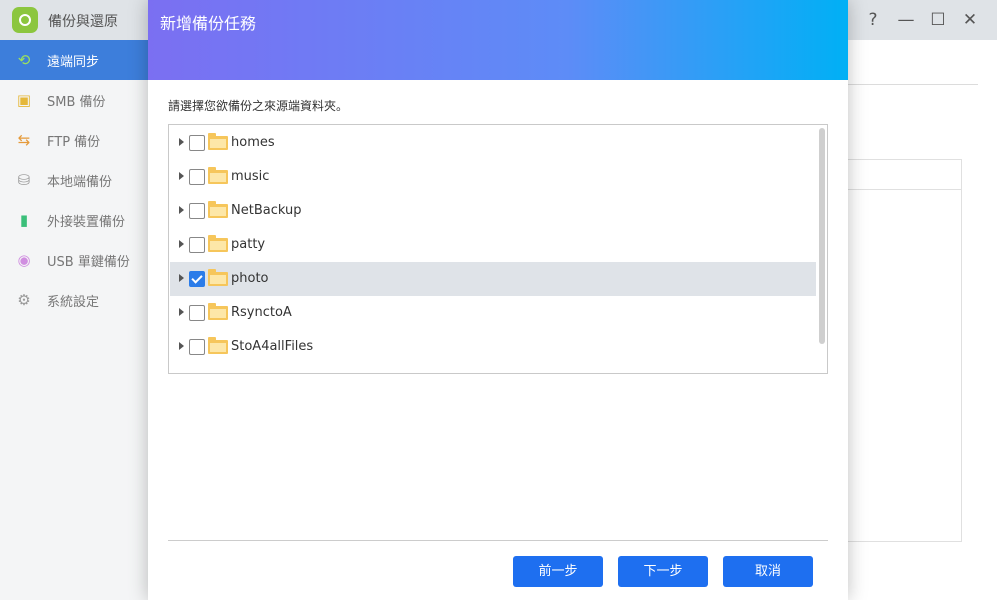 This screenshot has height=600, width=997. Describe the element at coordinates (493, 279) in the screenshot. I see `folder-row-photo: photo` at that location.